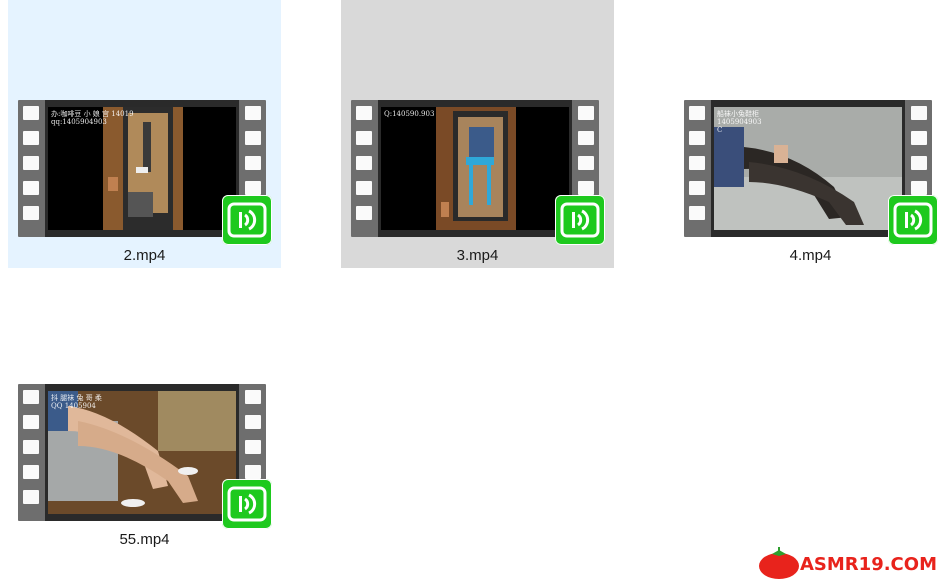 This screenshot has width=951, height=582. Describe the element at coordinates (144, 539) in the screenshot. I see `file-name: 55.mp4` at that location.